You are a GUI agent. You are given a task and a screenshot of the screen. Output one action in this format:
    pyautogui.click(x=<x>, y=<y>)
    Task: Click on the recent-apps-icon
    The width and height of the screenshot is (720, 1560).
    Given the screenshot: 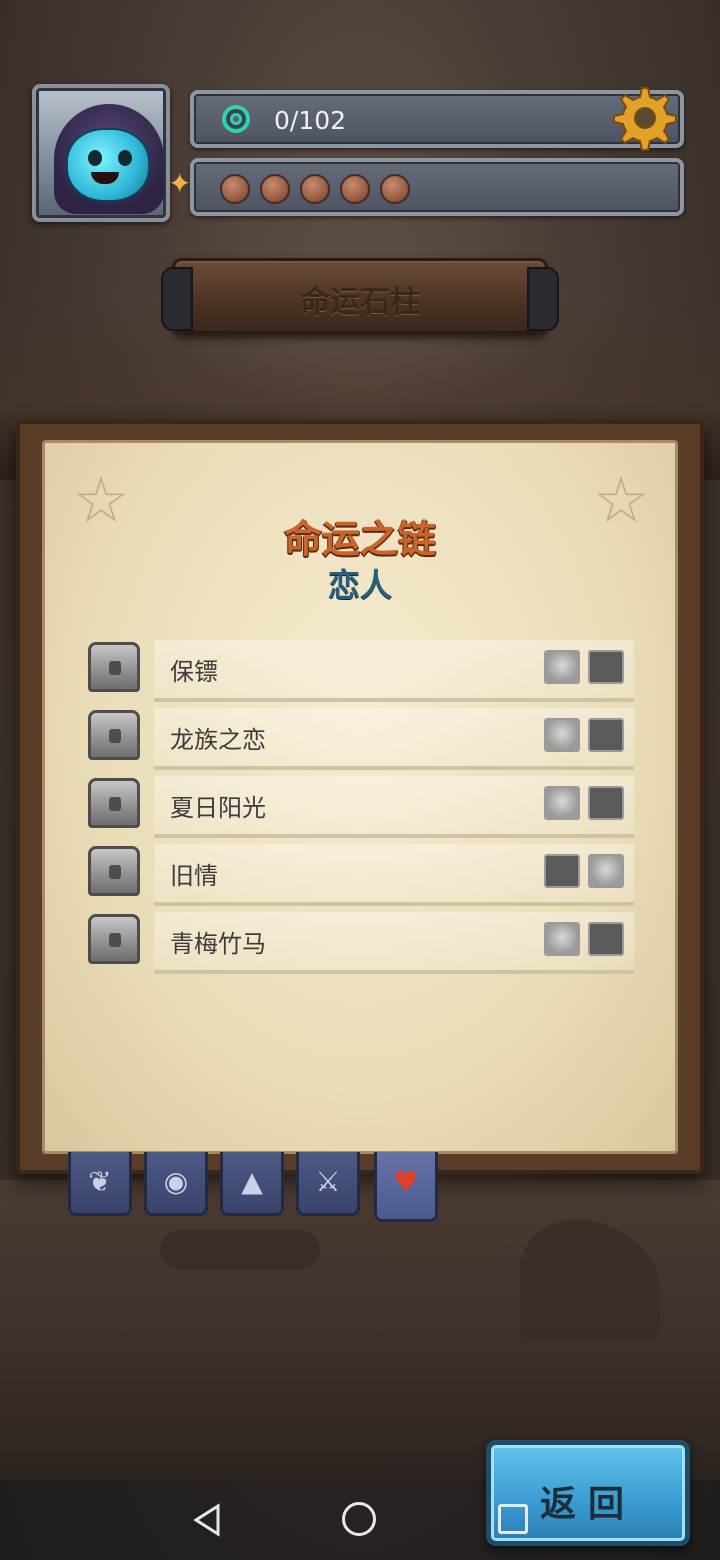 What is the action you would take?
    pyautogui.click(x=513, y=1519)
    